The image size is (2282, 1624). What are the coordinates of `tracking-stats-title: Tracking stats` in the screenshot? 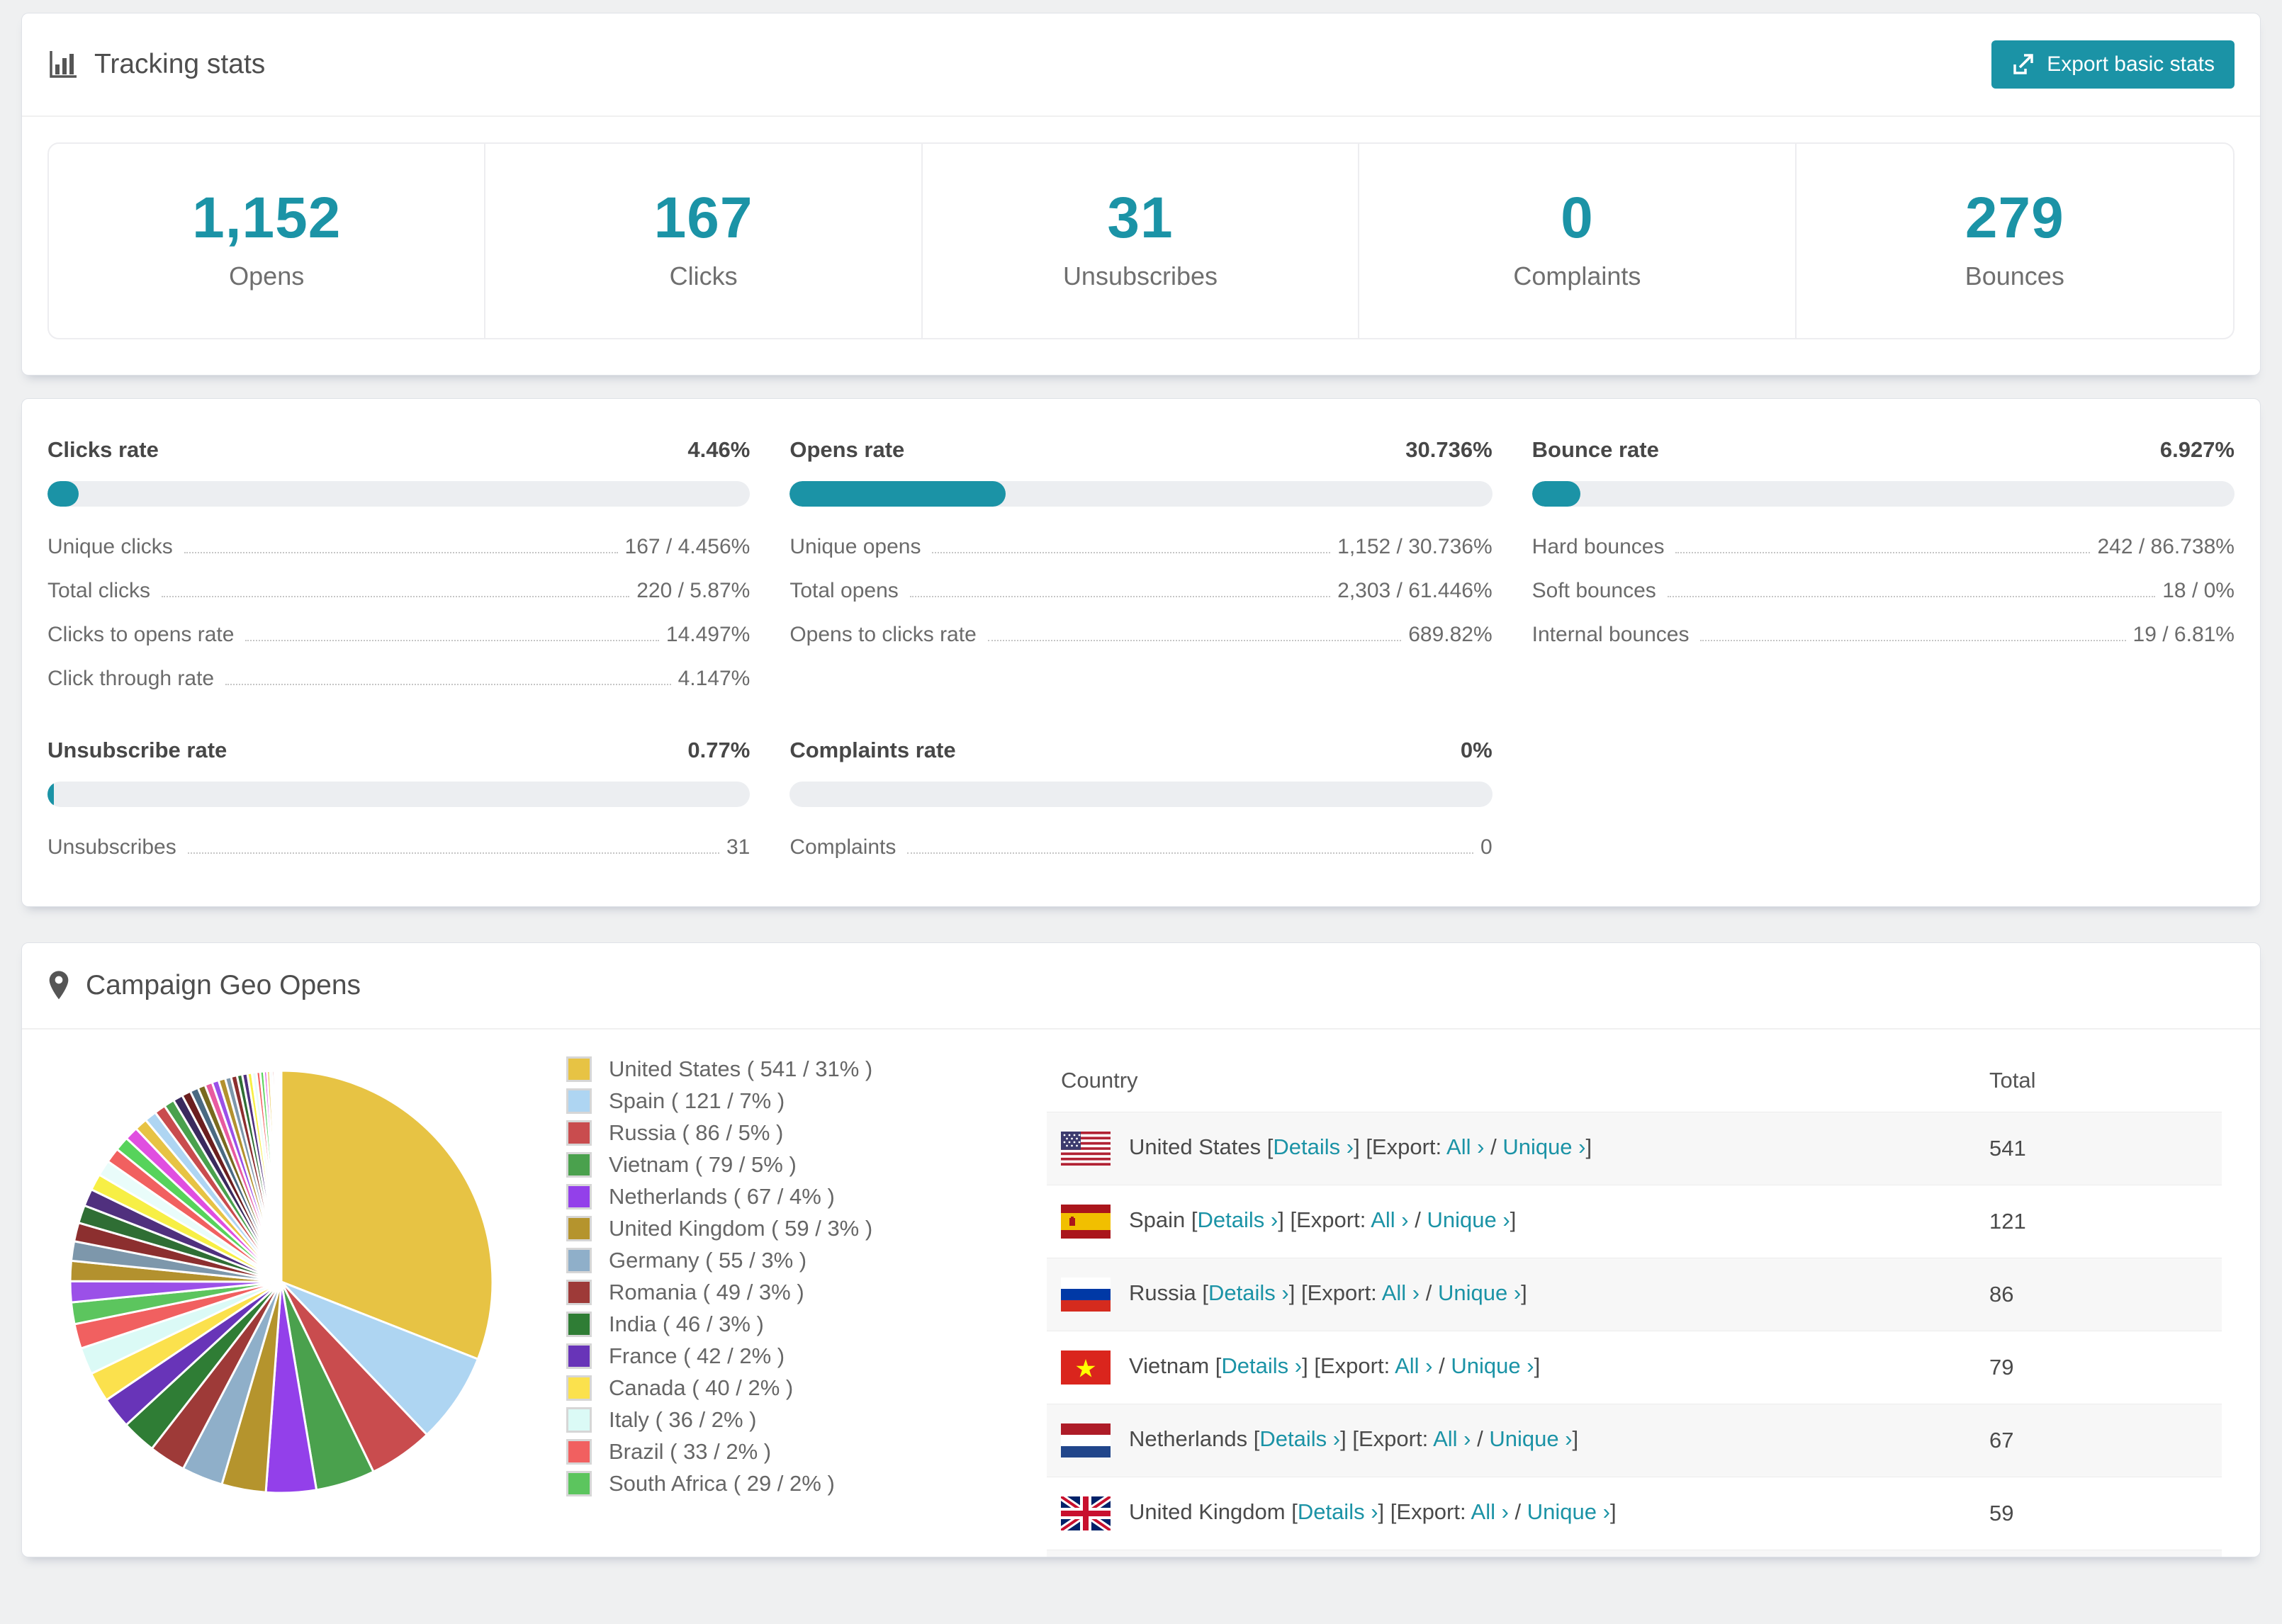 It's located at (156, 65).